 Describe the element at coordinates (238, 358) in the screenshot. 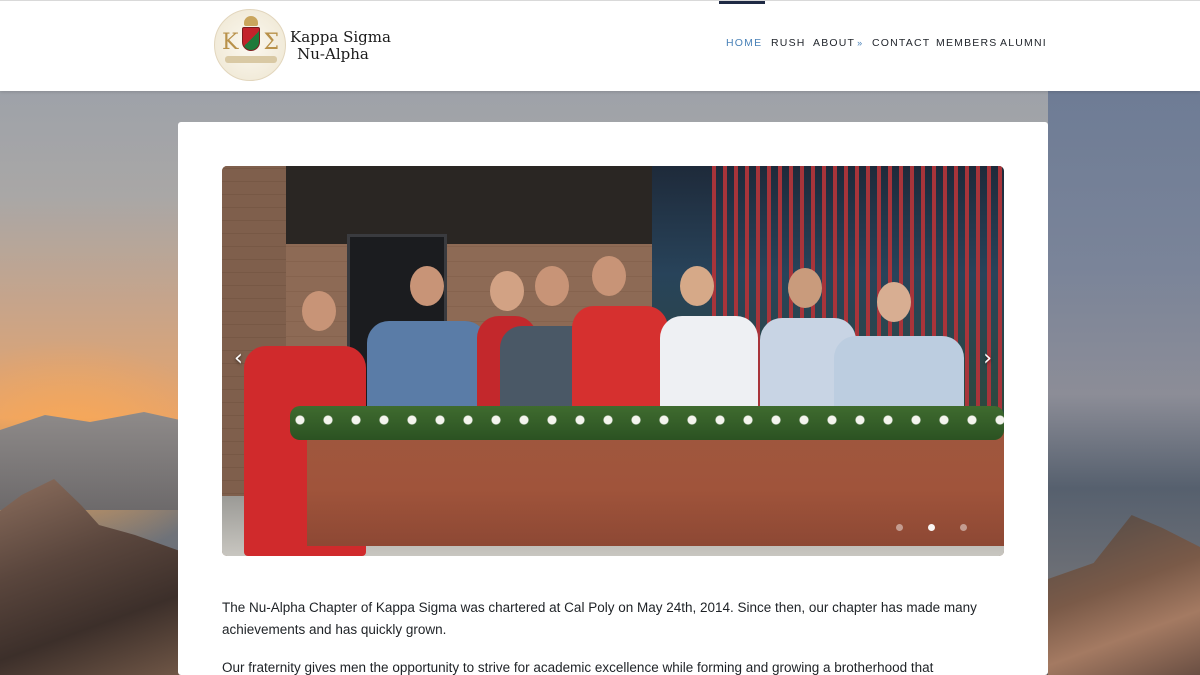

I see `slider-prev-arrow-icon: ‹` at that location.